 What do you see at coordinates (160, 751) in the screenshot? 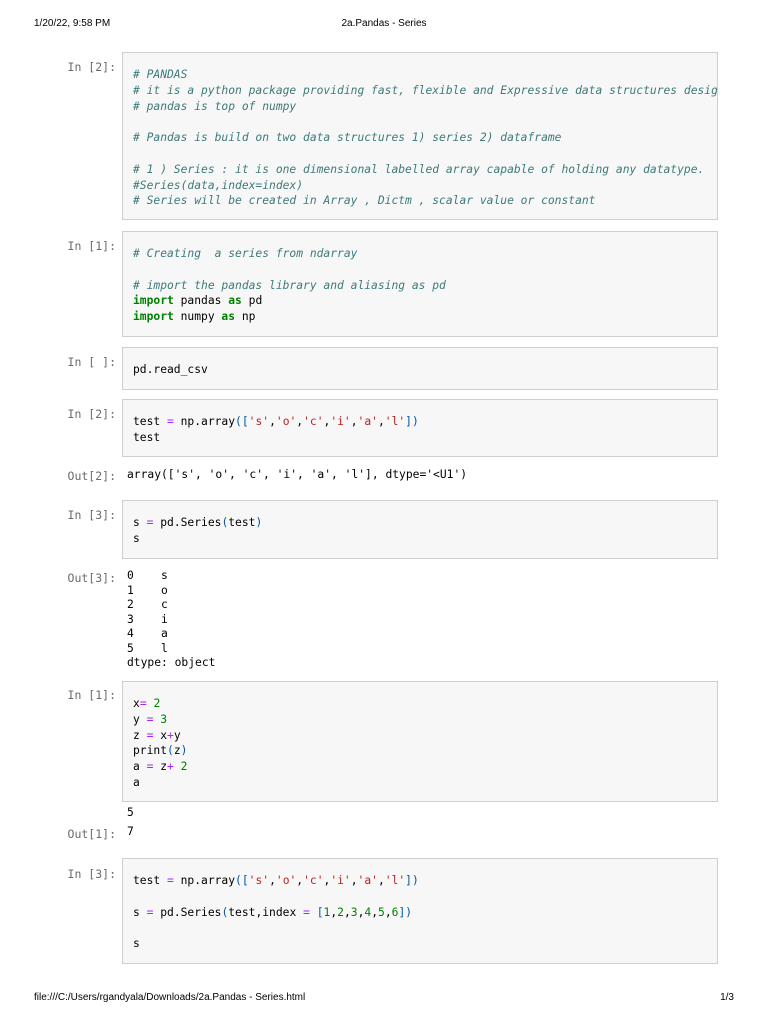
I see `code-line: print(z)` at bounding box center [160, 751].